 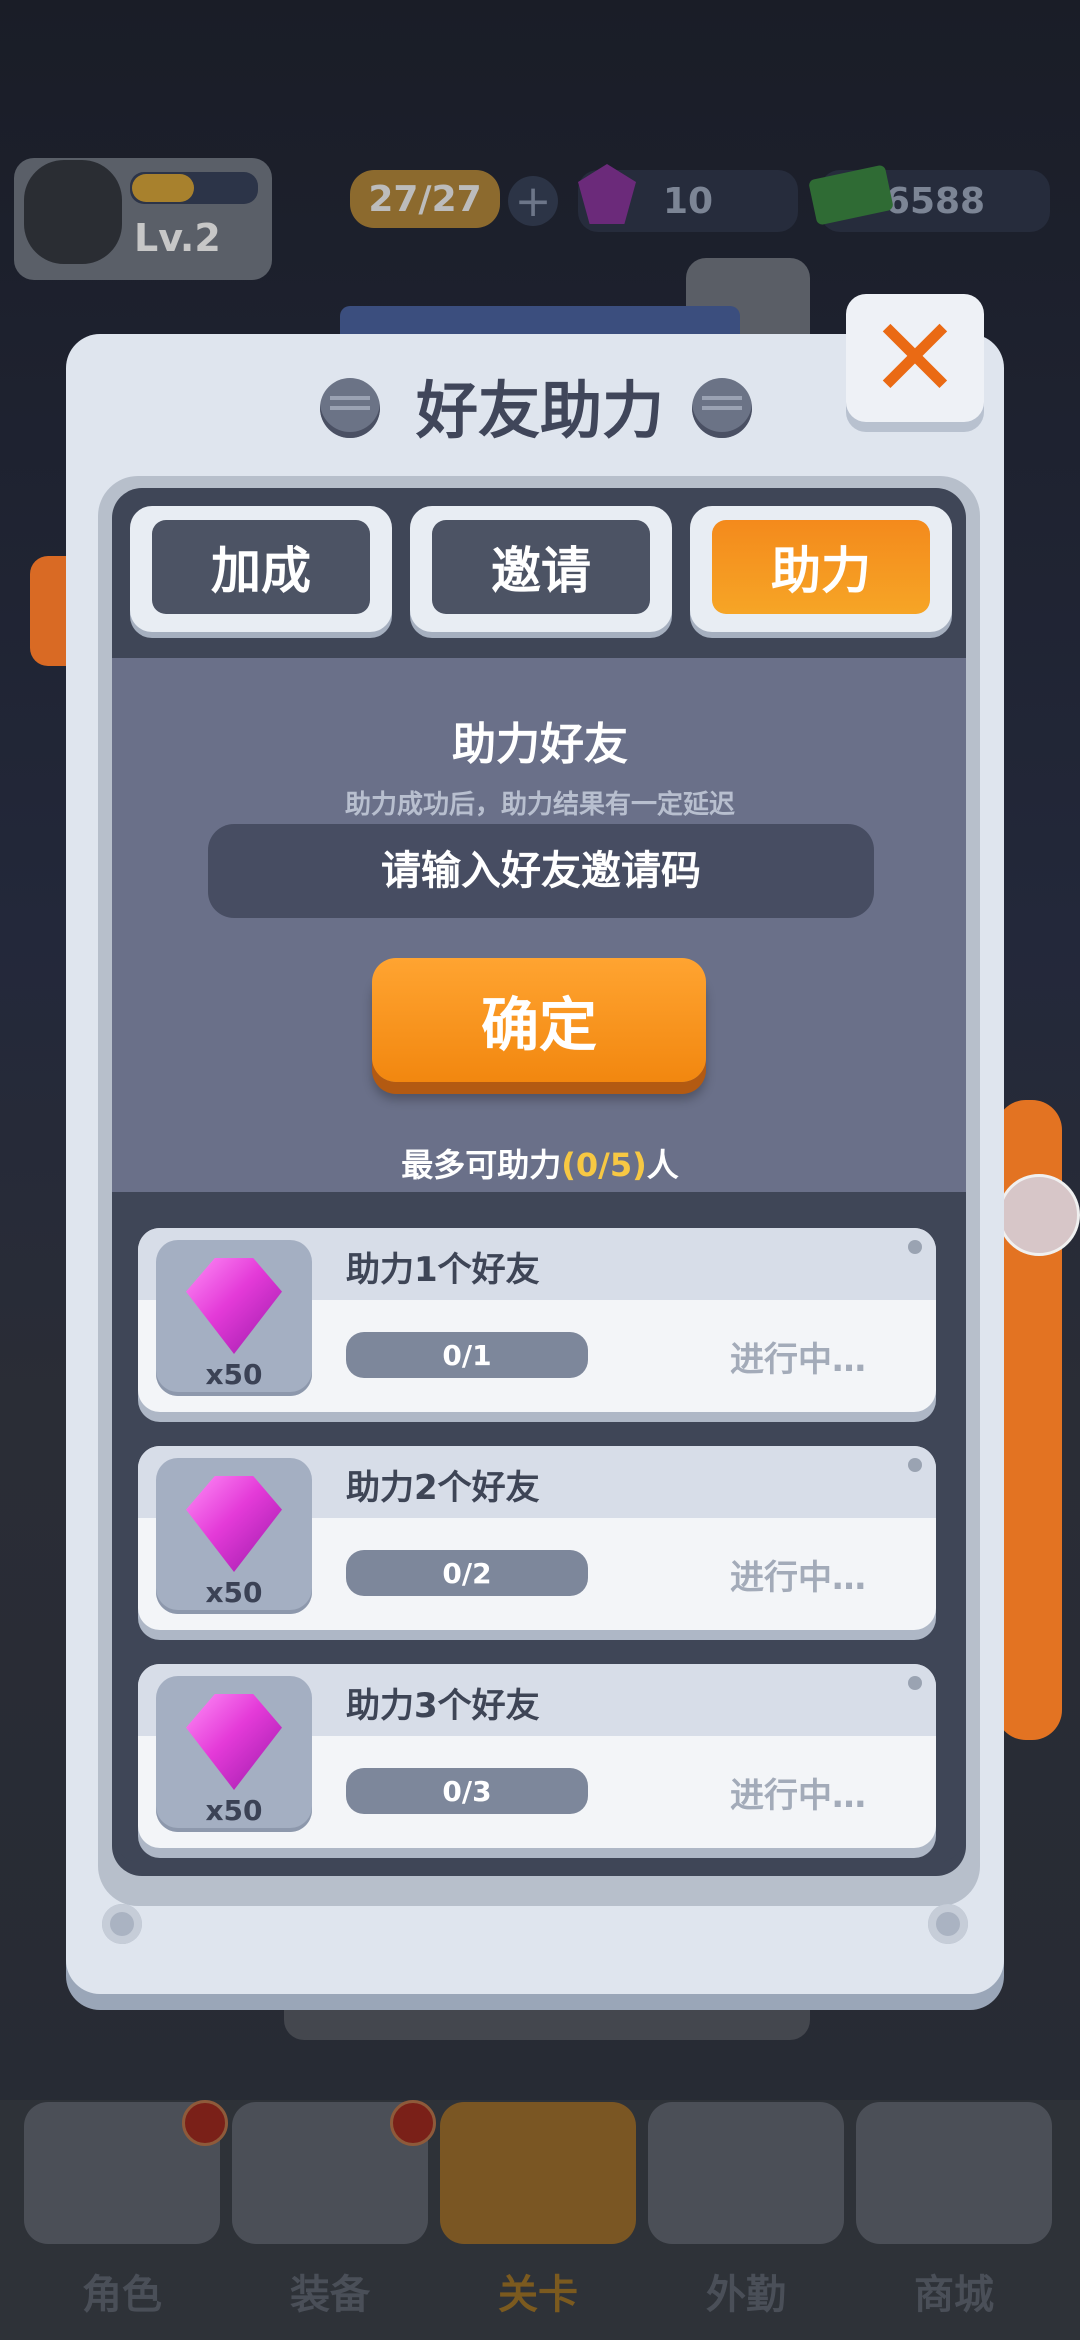 What do you see at coordinates (330, 2295) in the screenshot?
I see `nav-label: 装备` at bounding box center [330, 2295].